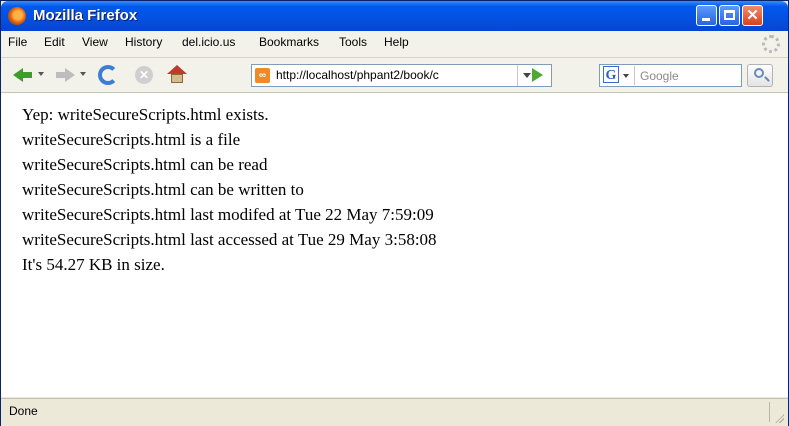 The height and width of the screenshot is (426, 789). I want to click on title-bar: Mozilla Firefox ✕, so click(394, 16).